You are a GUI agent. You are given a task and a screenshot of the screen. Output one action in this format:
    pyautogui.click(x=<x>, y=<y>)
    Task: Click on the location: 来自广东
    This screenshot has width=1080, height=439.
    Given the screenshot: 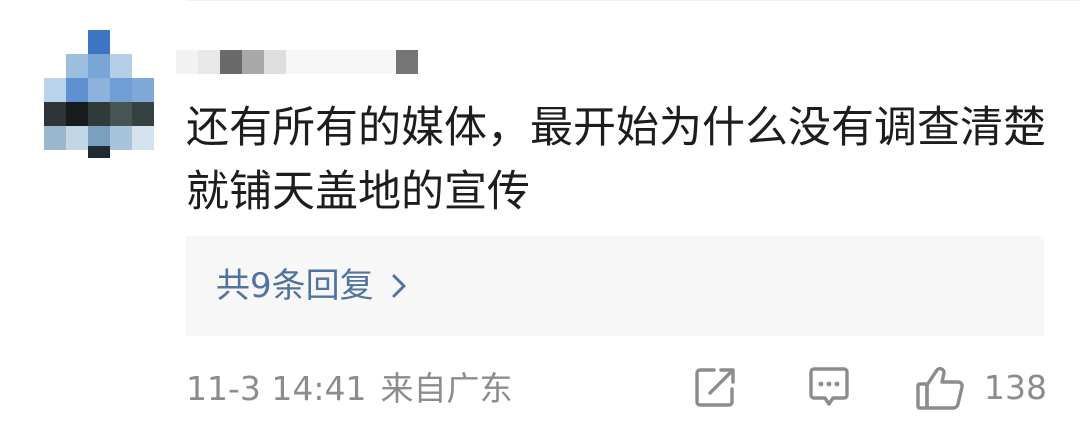 What is the action you would take?
    pyautogui.click(x=446, y=388)
    